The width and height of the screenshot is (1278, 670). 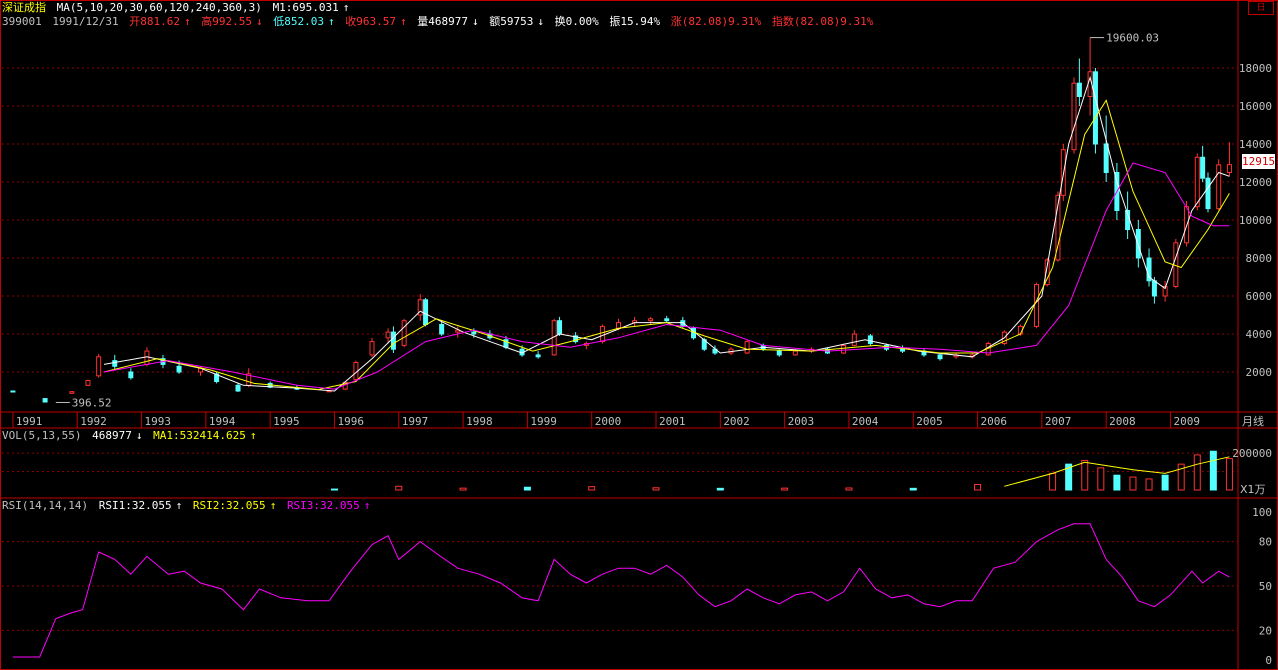 I want to click on vol-tick-label: 200000, so click(x=1252, y=453).